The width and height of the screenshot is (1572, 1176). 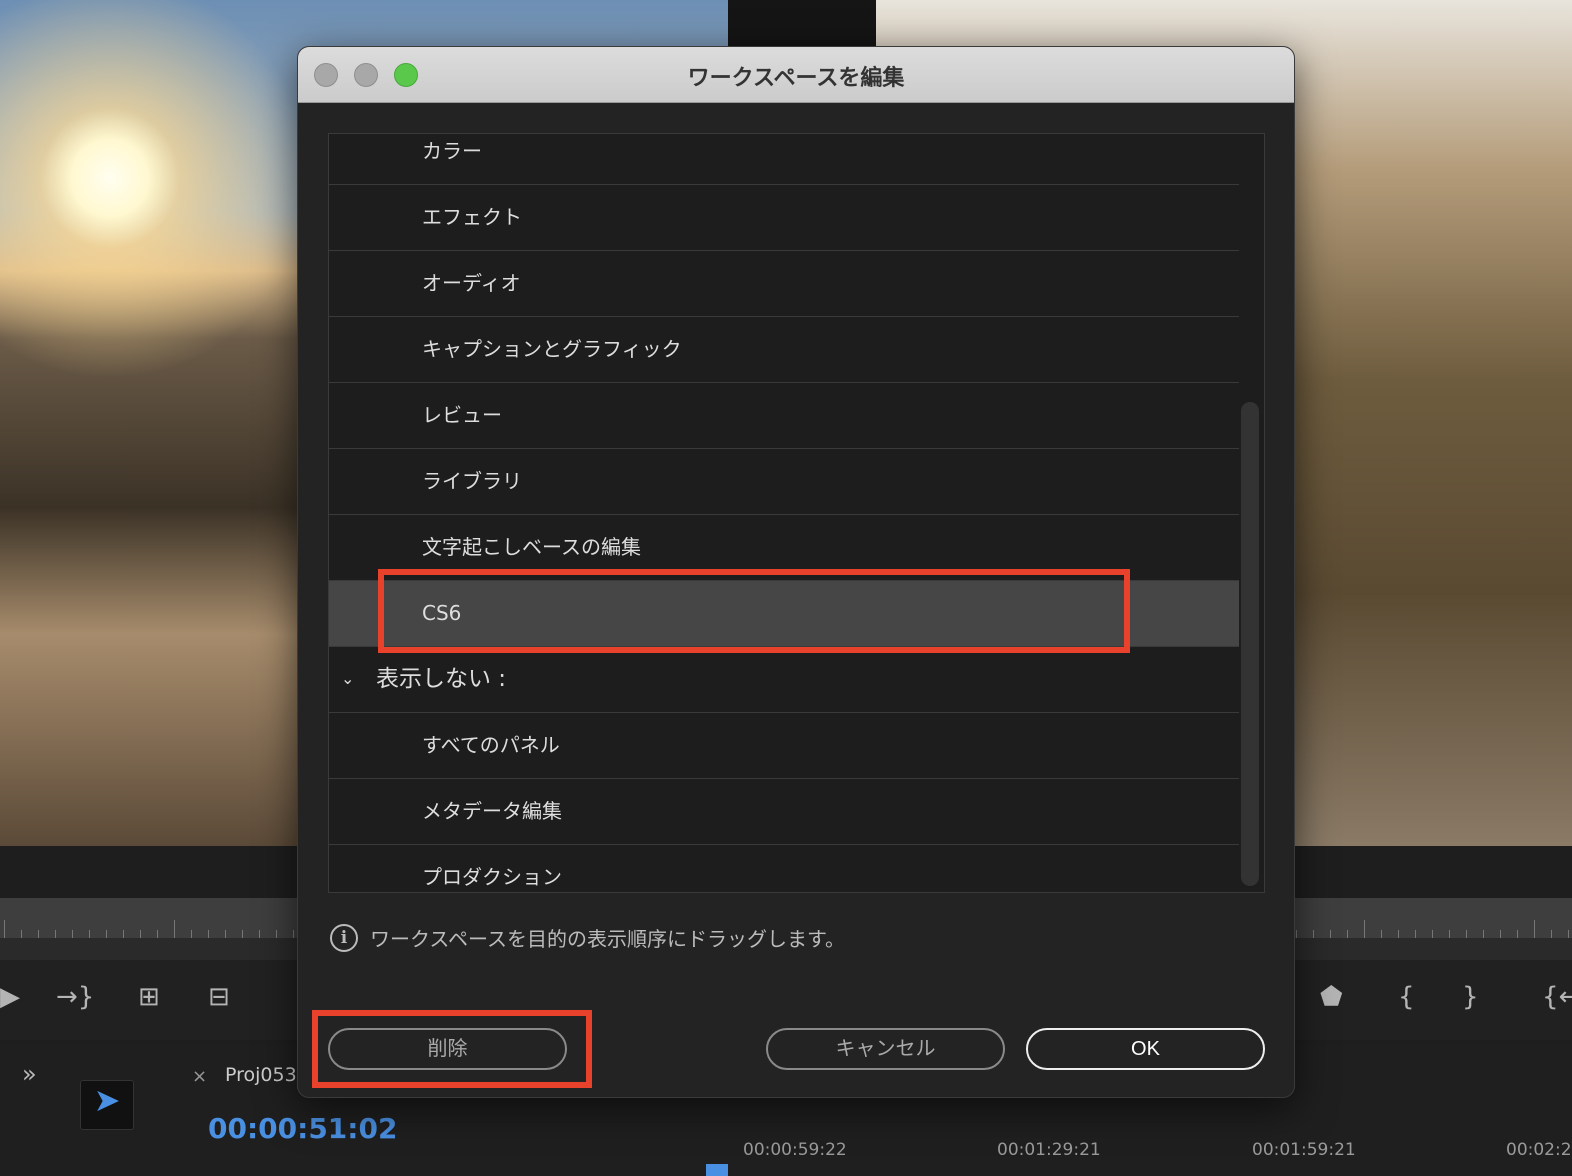 I want to click on timeline-label: 00:02:2, so click(x=1539, y=1150).